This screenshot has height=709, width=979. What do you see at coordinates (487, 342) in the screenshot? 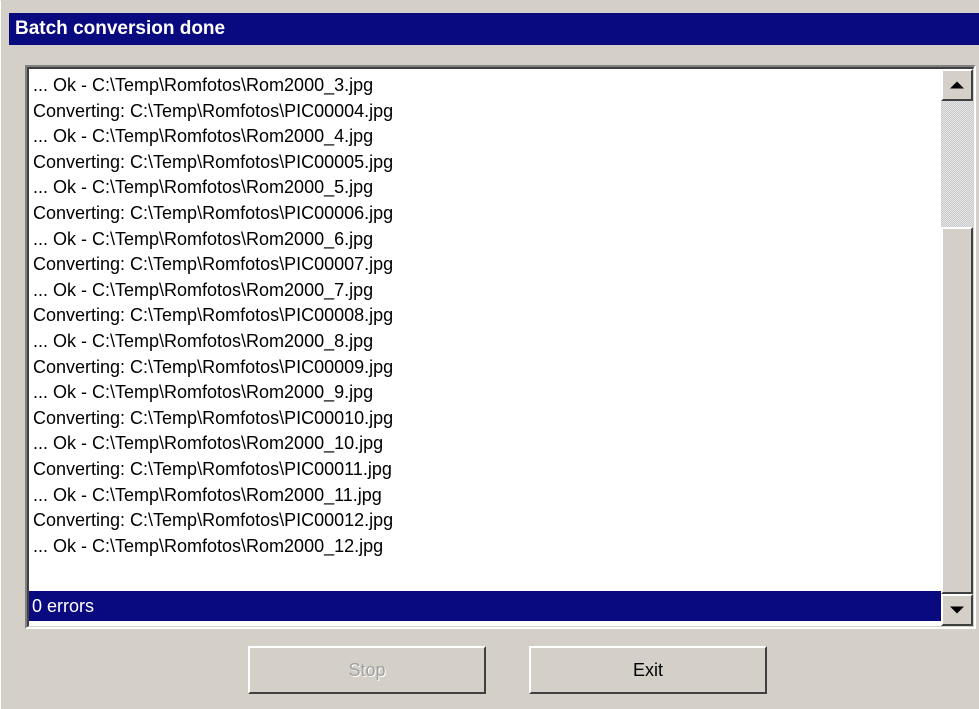
I see `log-item: ... Ok - C:\Temp\Romfotos\Rom2000_8.jpg` at bounding box center [487, 342].